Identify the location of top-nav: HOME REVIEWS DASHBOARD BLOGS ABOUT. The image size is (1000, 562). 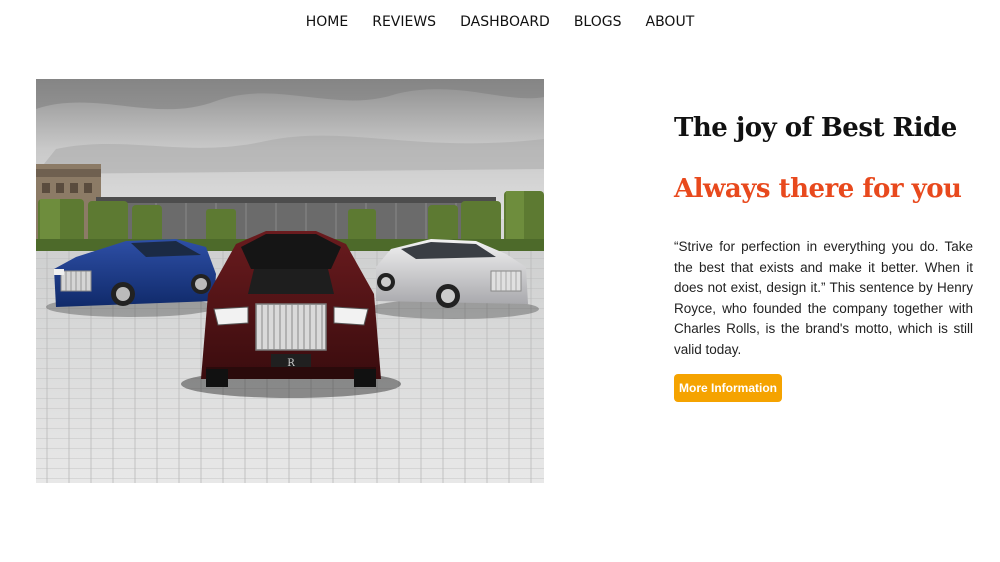
(500, 22).